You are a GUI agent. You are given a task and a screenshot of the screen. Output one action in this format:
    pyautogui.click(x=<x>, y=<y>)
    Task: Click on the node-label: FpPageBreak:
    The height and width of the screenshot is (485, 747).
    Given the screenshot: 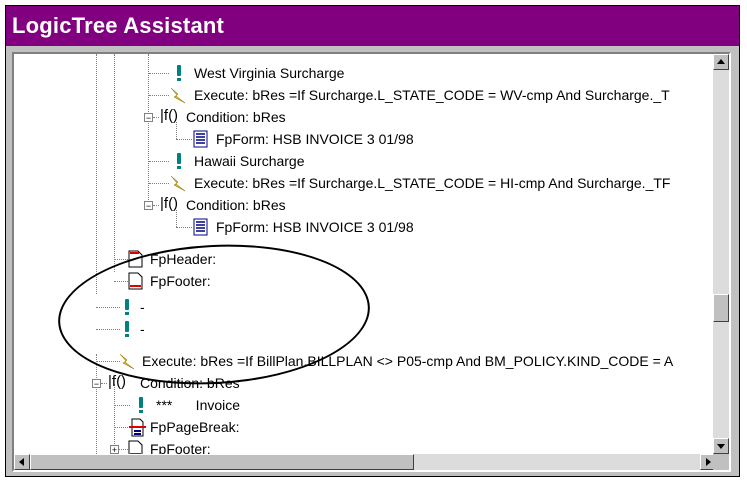 What is the action you would take?
    pyautogui.click(x=195, y=427)
    